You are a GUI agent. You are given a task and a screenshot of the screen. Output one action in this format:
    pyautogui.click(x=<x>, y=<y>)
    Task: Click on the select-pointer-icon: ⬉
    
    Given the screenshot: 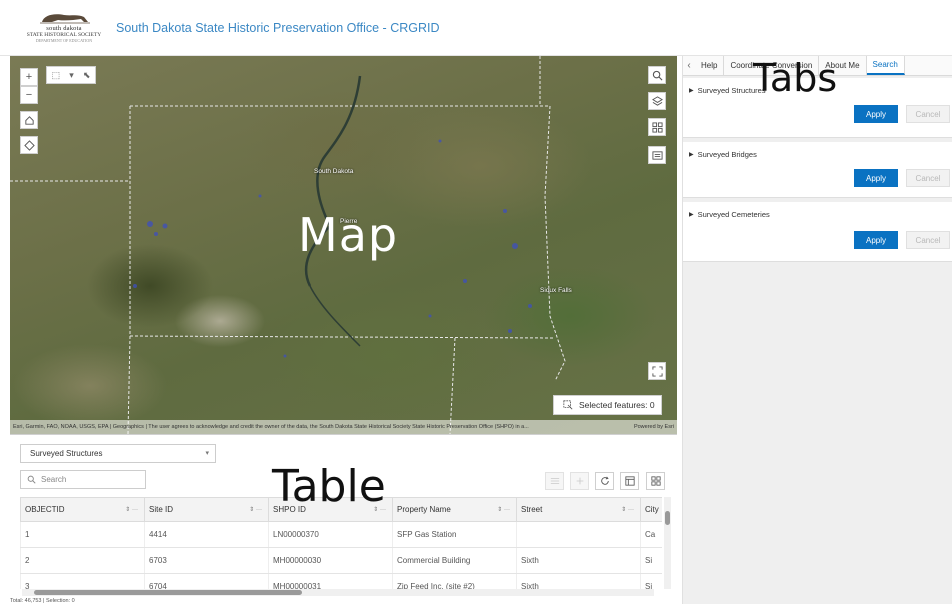 What is the action you would take?
    pyautogui.click(x=86, y=74)
    